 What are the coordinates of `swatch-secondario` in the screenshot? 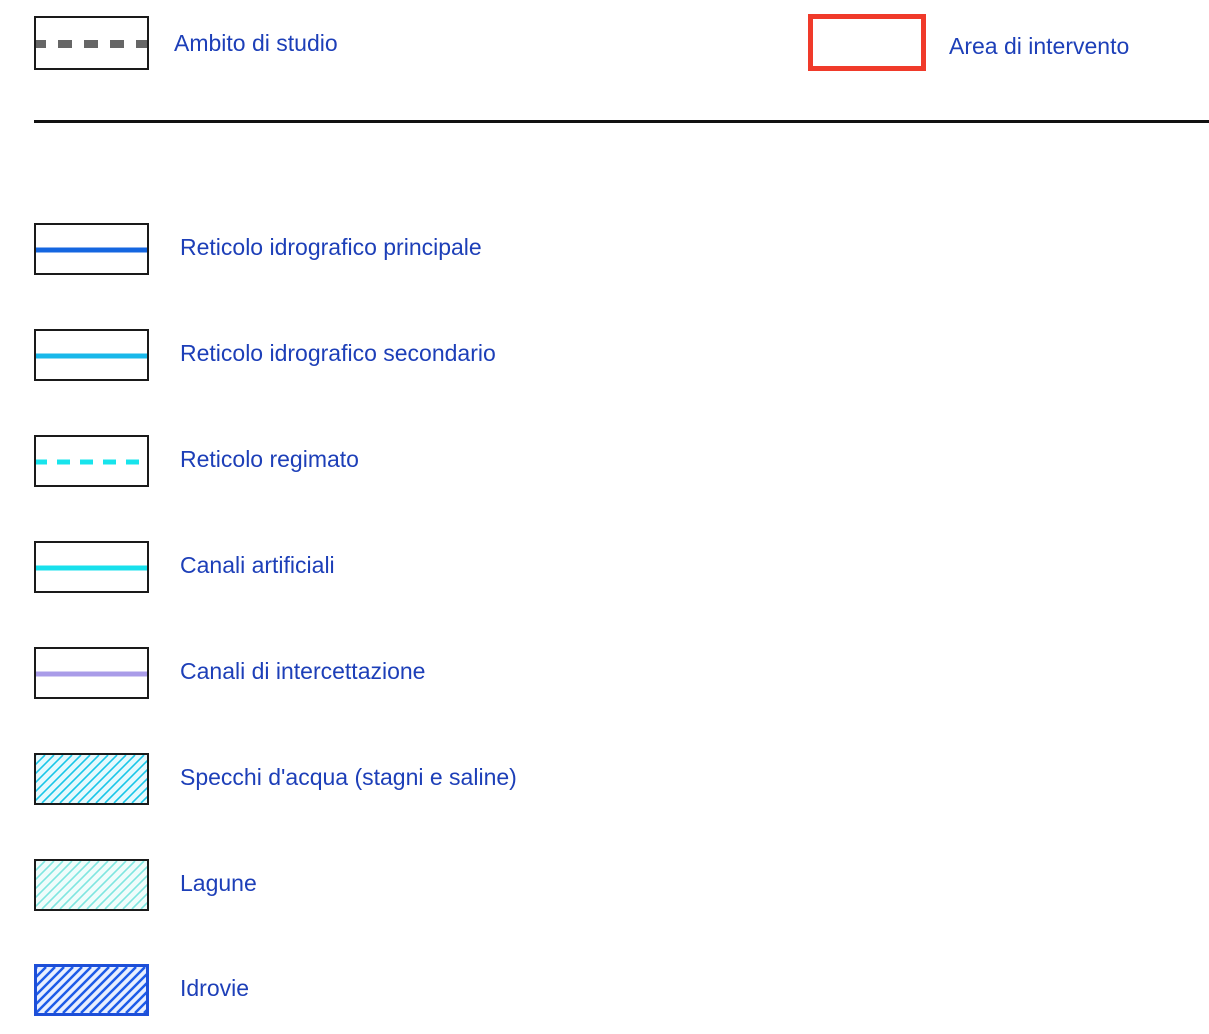 It's located at (91, 355).